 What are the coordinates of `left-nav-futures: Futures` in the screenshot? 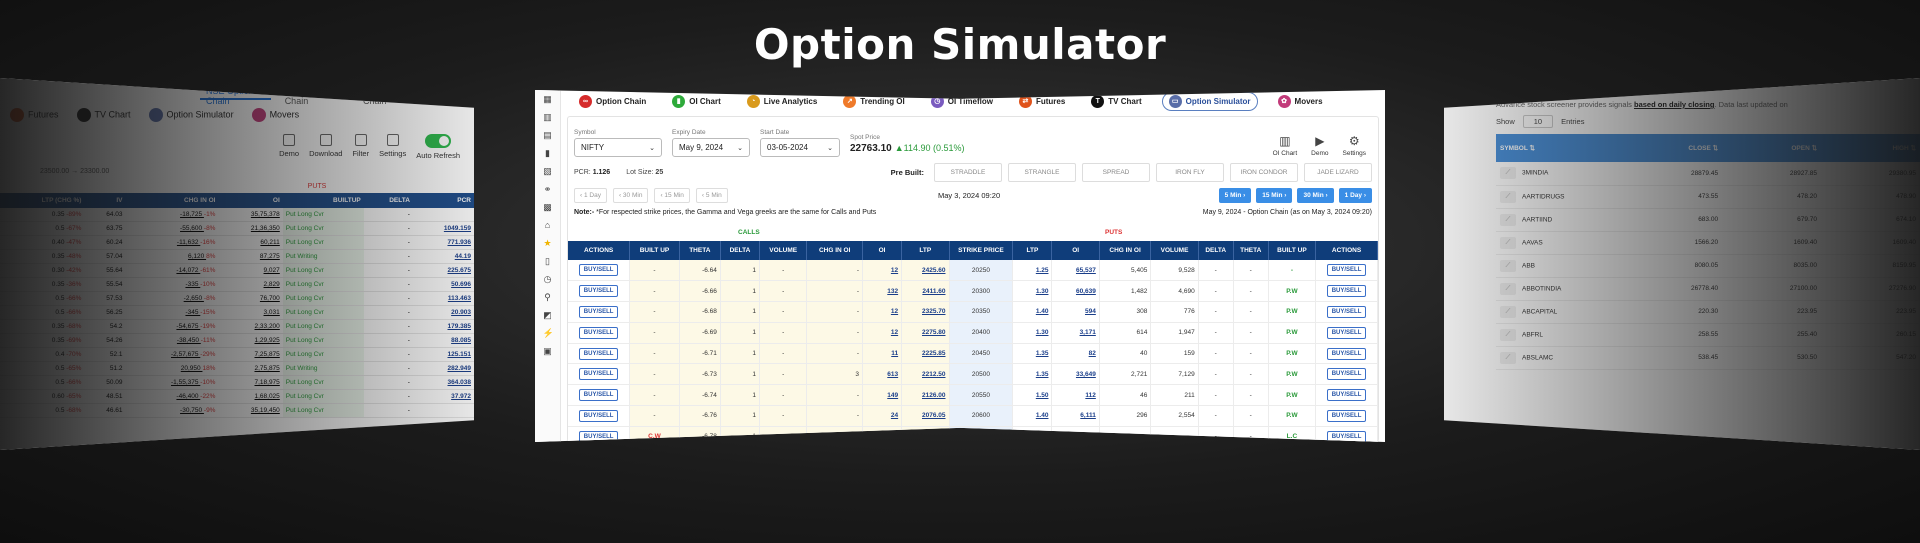 It's located at (34, 115).